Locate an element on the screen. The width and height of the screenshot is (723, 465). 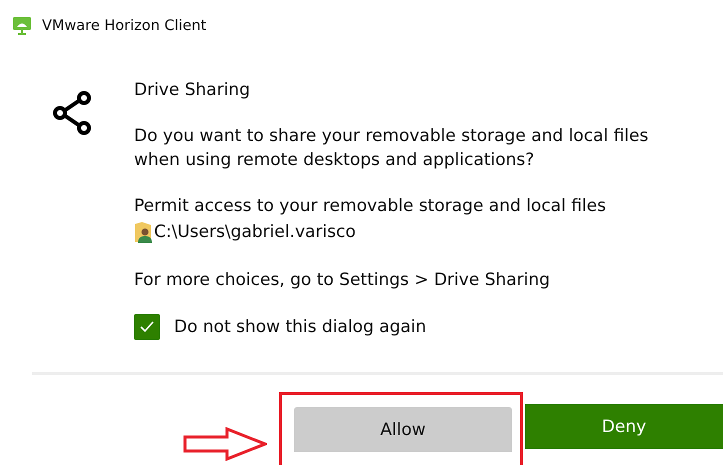
allow-button: Allow is located at coordinates (403, 429).